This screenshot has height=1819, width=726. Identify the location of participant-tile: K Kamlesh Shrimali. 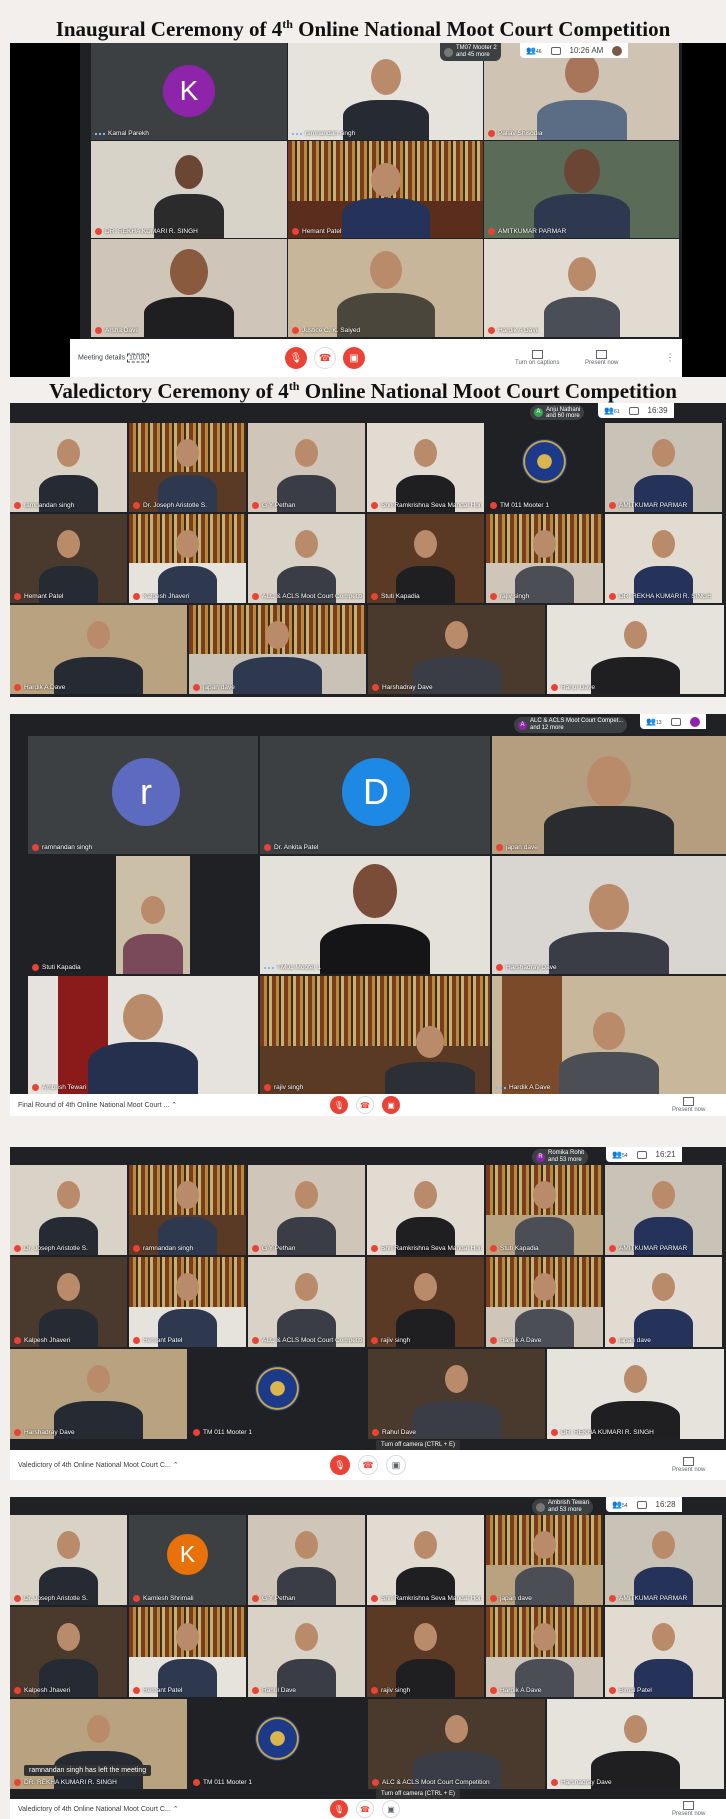
(187, 1560).